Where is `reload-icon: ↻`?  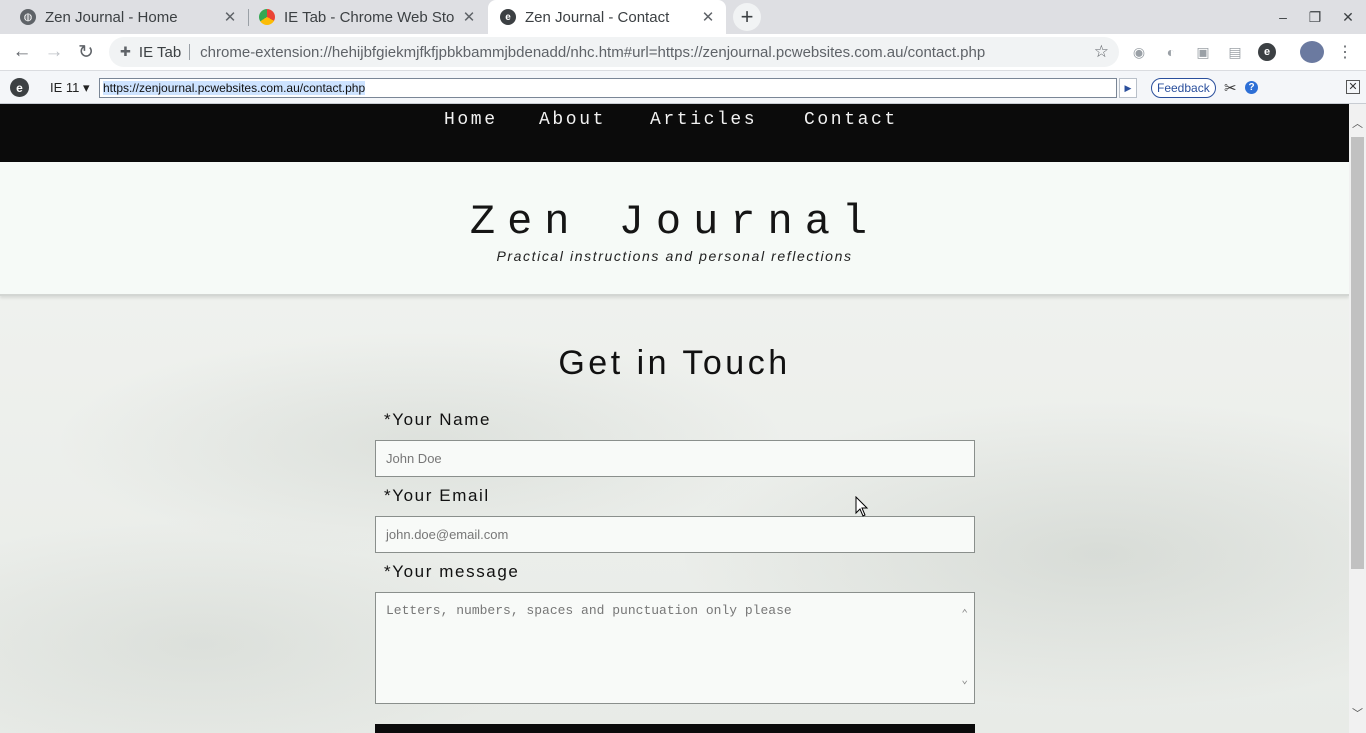
reload-icon: ↻ is located at coordinates (86, 52).